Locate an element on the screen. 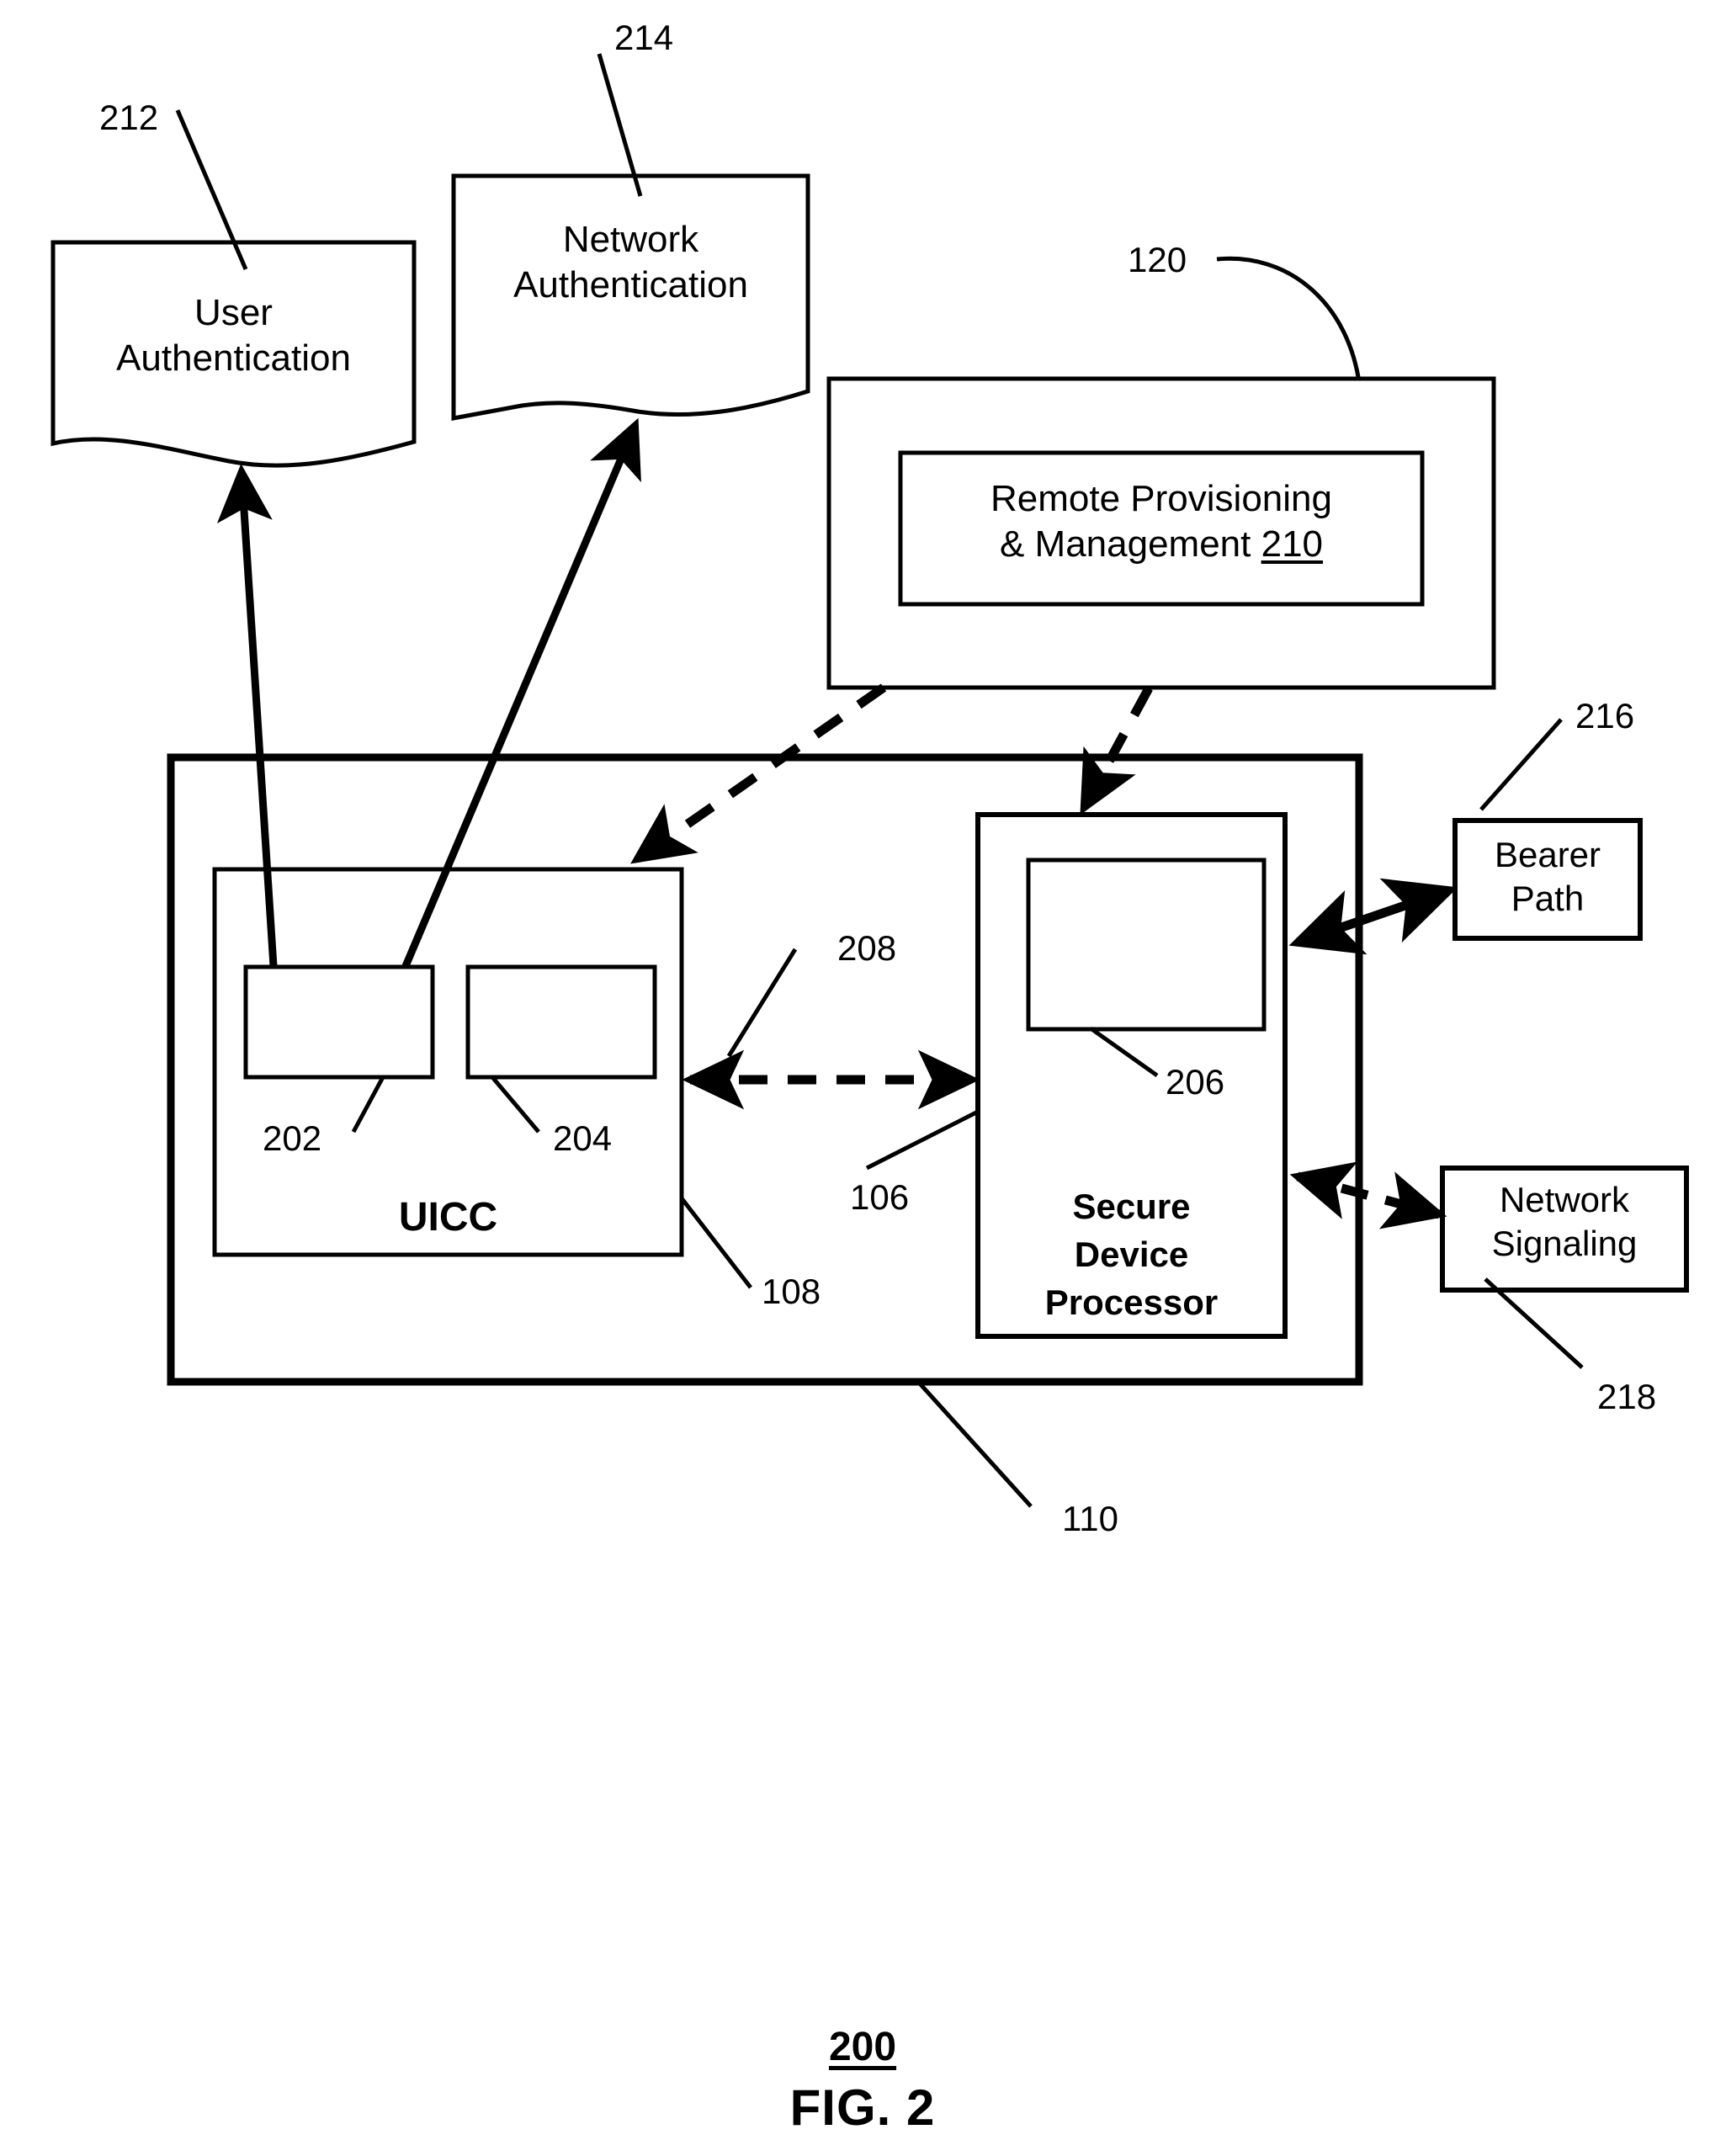  bearer-path-box is located at coordinates (1547, 879).